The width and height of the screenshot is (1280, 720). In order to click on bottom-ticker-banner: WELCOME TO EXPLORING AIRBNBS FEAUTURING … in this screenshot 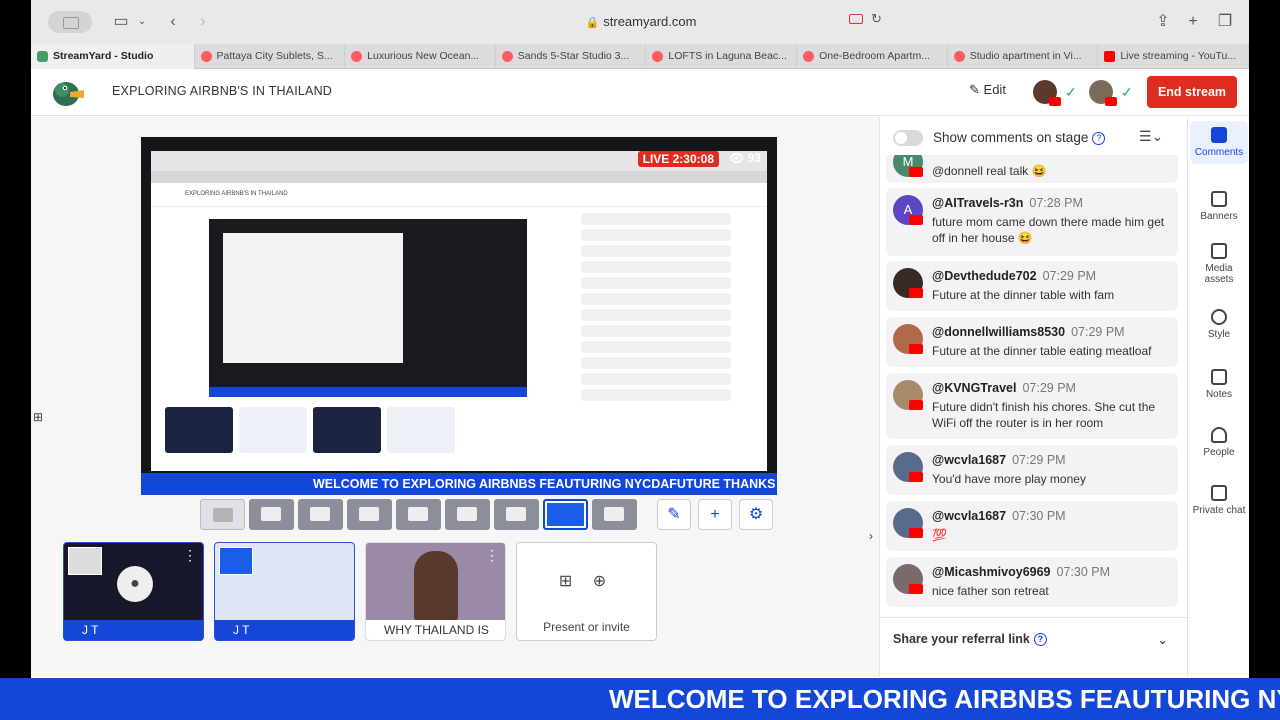, I will do `click(640, 699)`.